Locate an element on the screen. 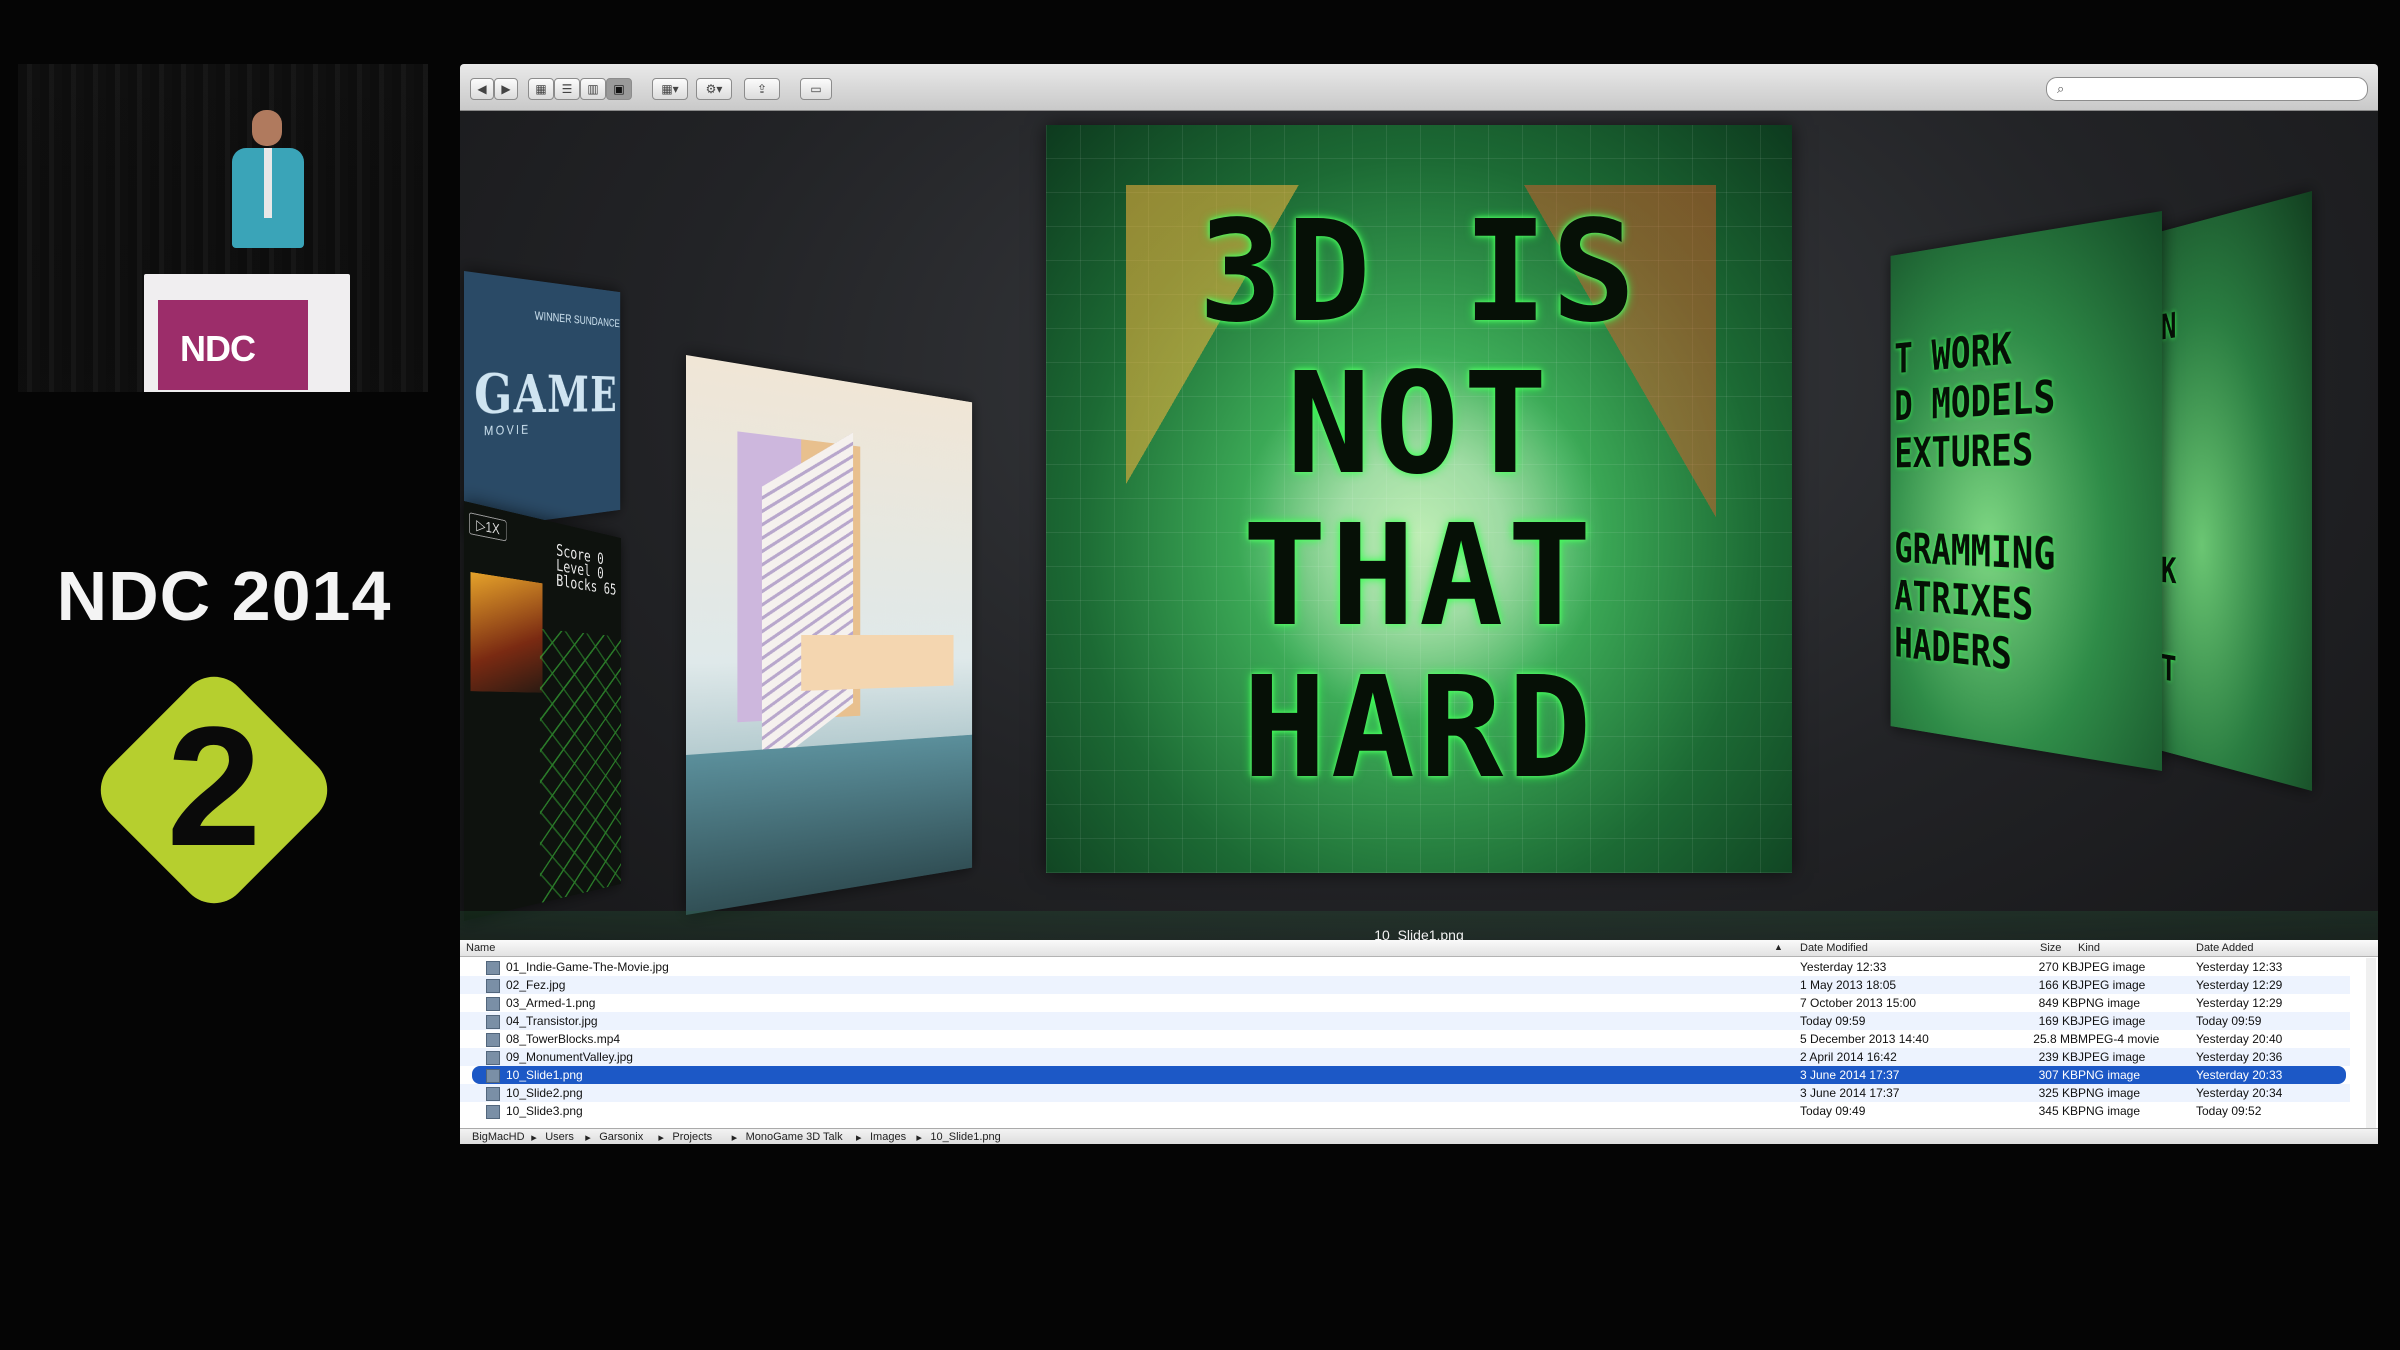 The height and width of the screenshot is (1350, 2400). file-date-modified: 5 December 2013 14:40 is located at coordinates (1864, 1039).